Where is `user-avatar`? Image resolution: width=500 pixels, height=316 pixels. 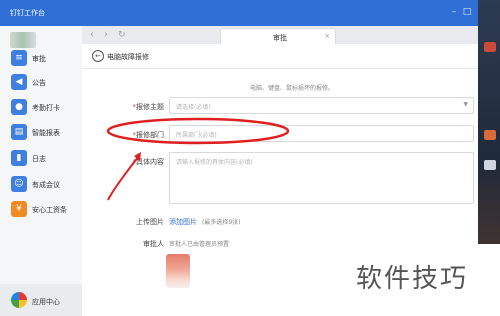
user-avatar is located at coordinates (23, 40).